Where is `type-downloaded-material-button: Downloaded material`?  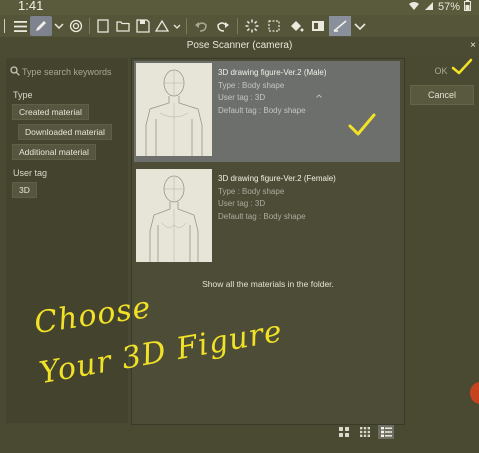
type-downloaded-material-button: Downloaded material is located at coordinates (65, 132).